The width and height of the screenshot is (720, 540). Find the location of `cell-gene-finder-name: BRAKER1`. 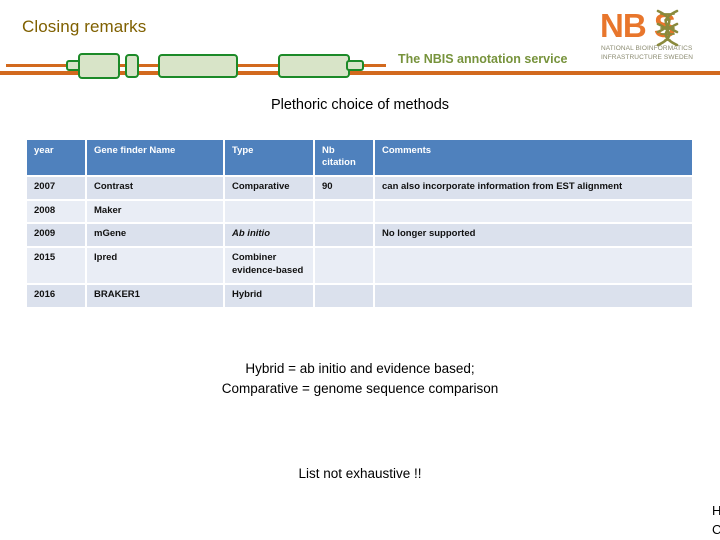

cell-gene-finder-name: BRAKER1 is located at coordinates (155, 295).